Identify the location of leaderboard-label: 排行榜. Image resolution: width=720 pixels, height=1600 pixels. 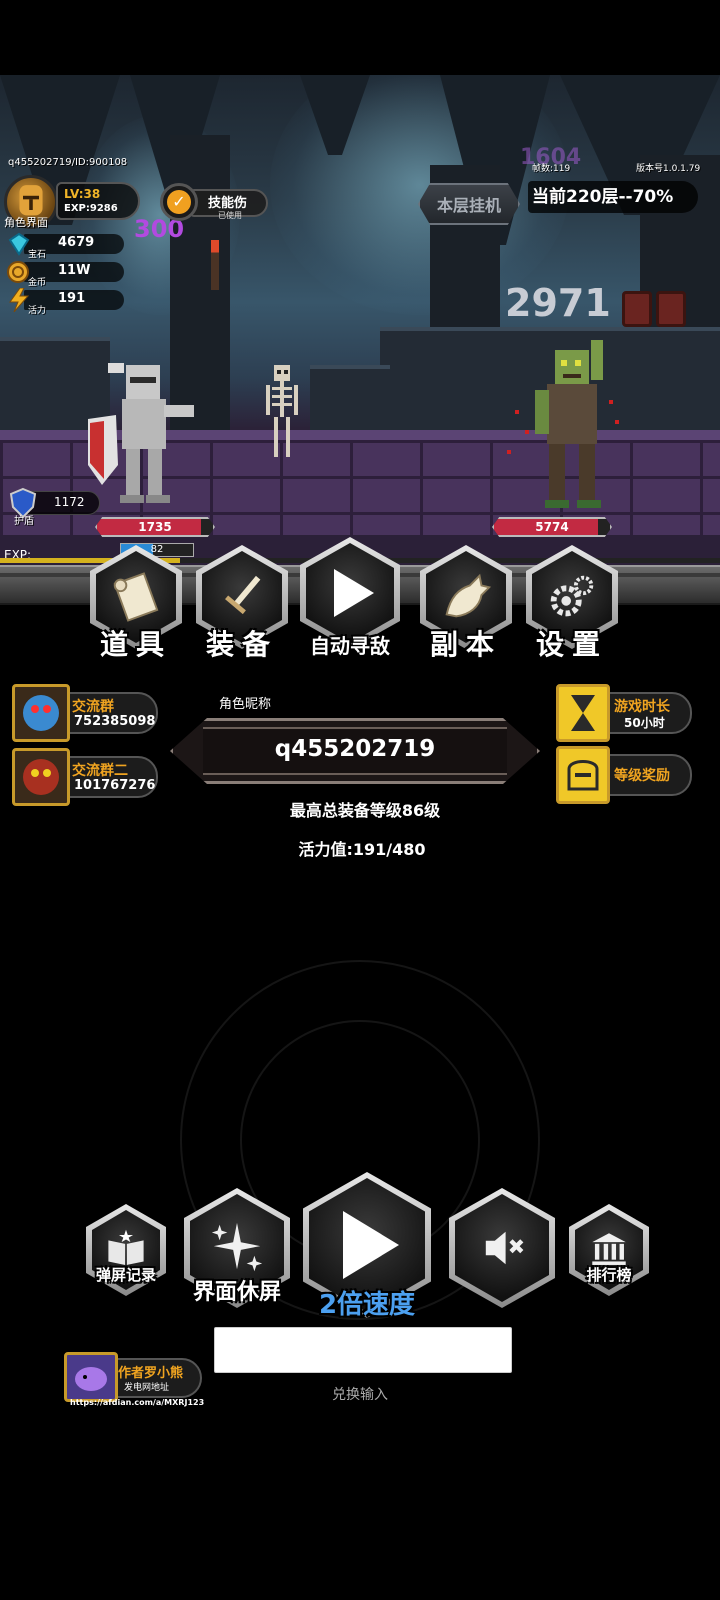
(609, 1275).